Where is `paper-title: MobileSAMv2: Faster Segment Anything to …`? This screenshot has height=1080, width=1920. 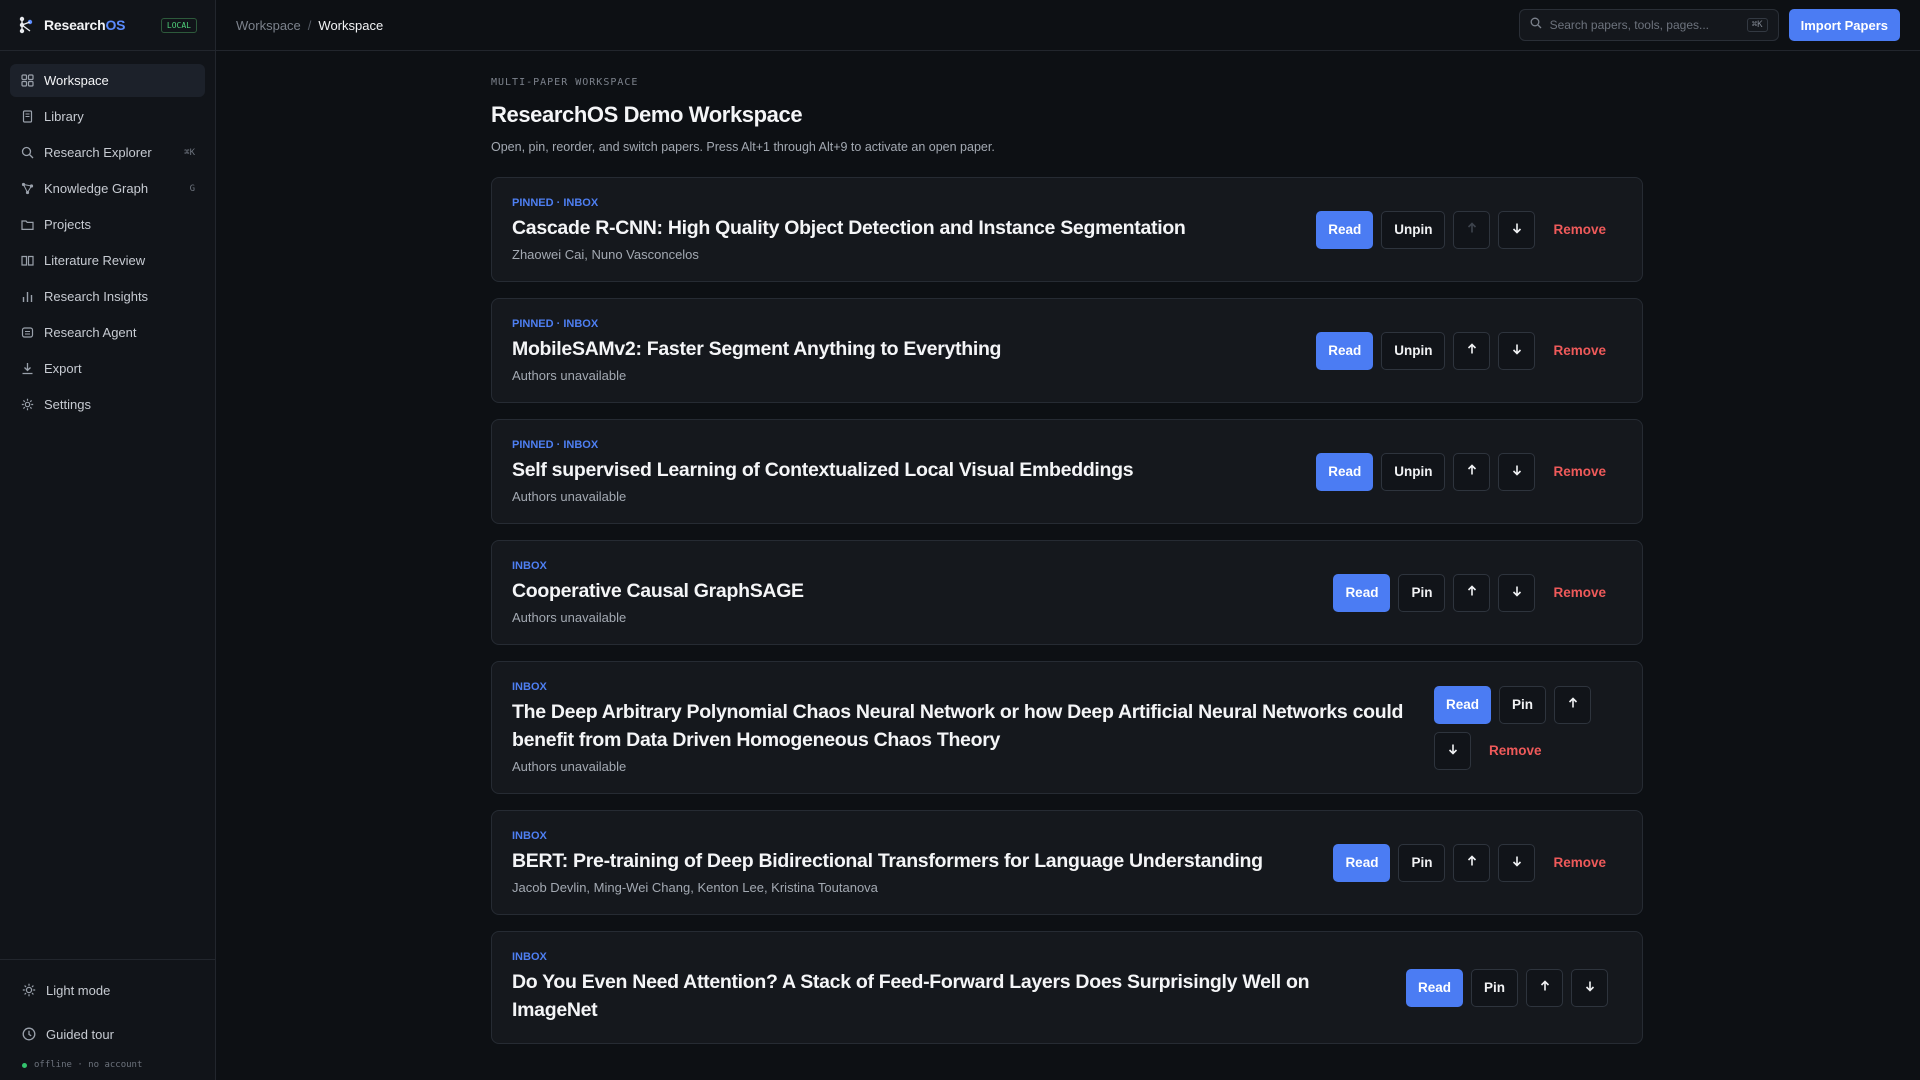
paper-title: MobileSAMv2: Faster Segment Anything to … is located at coordinates (902, 349).